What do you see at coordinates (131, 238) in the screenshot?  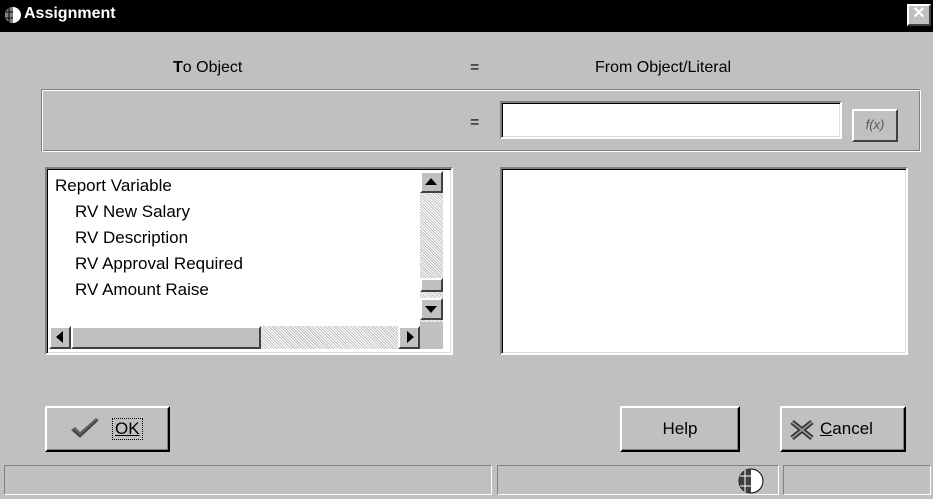 I see `tree-item-rv-description: RV Description` at bounding box center [131, 238].